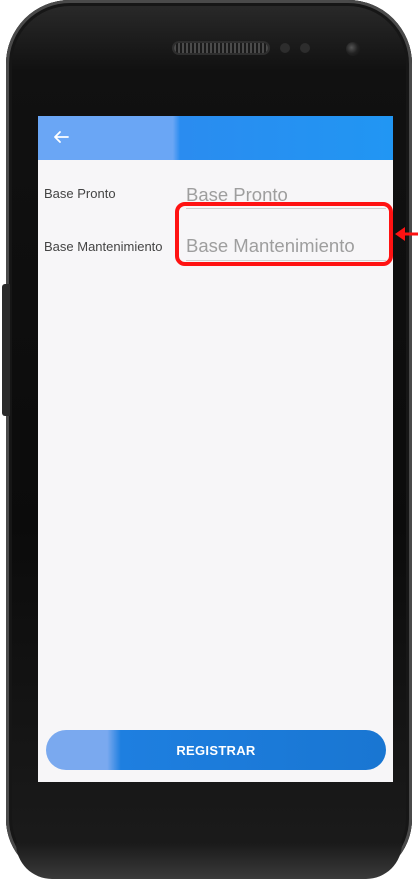 Image resolution: width=419 pixels, height=879 pixels. What do you see at coordinates (209, 861) in the screenshot?
I see `phone-bottom-edge` at bounding box center [209, 861].